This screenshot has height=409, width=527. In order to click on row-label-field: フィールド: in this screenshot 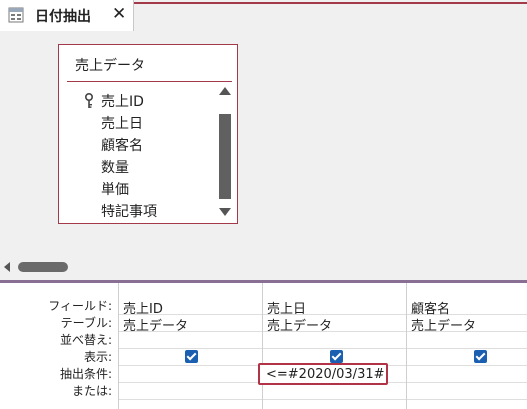, I will do `click(80, 306)`.